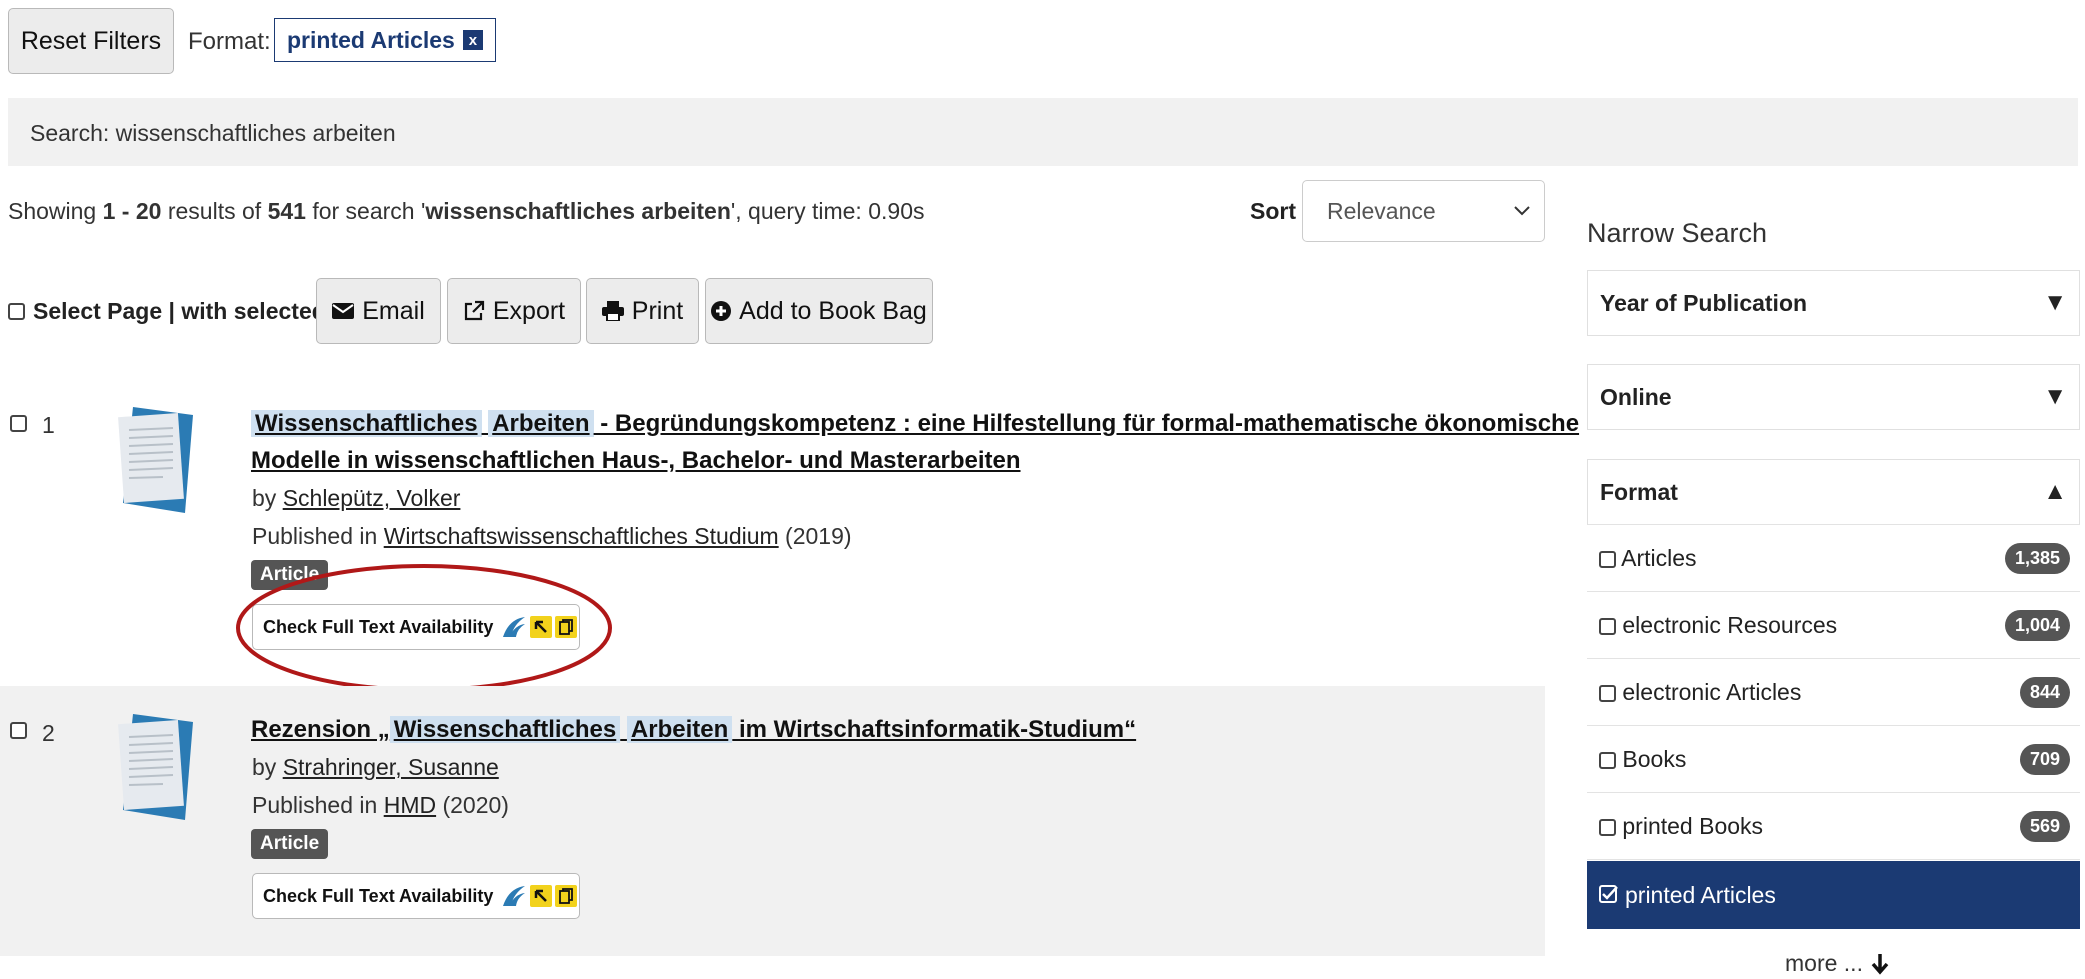 The image size is (2085, 979). What do you see at coordinates (819, 311) in the screenshot?
I see `add-to-book-bag-button: Add to Book Bag` at bounding box center [819, 311].